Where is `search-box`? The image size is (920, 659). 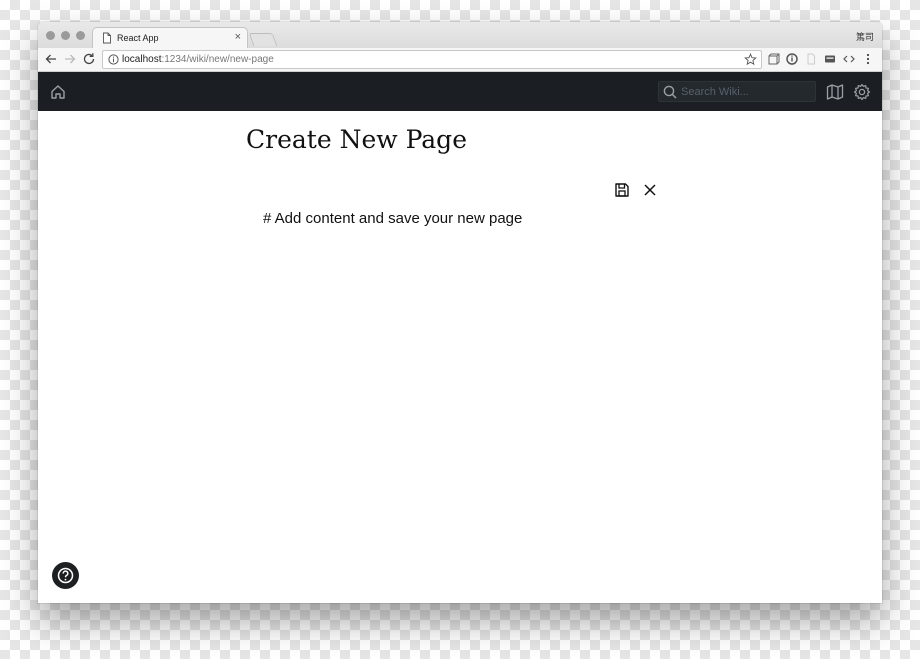 search-box is located at coordinates (737, 91).